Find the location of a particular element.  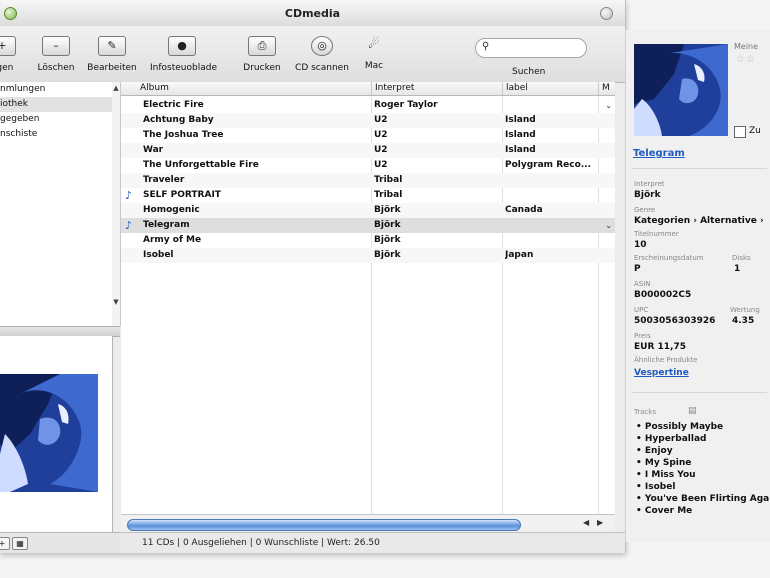

track-item: • Hyperballad is located at coordinates (671, 439).